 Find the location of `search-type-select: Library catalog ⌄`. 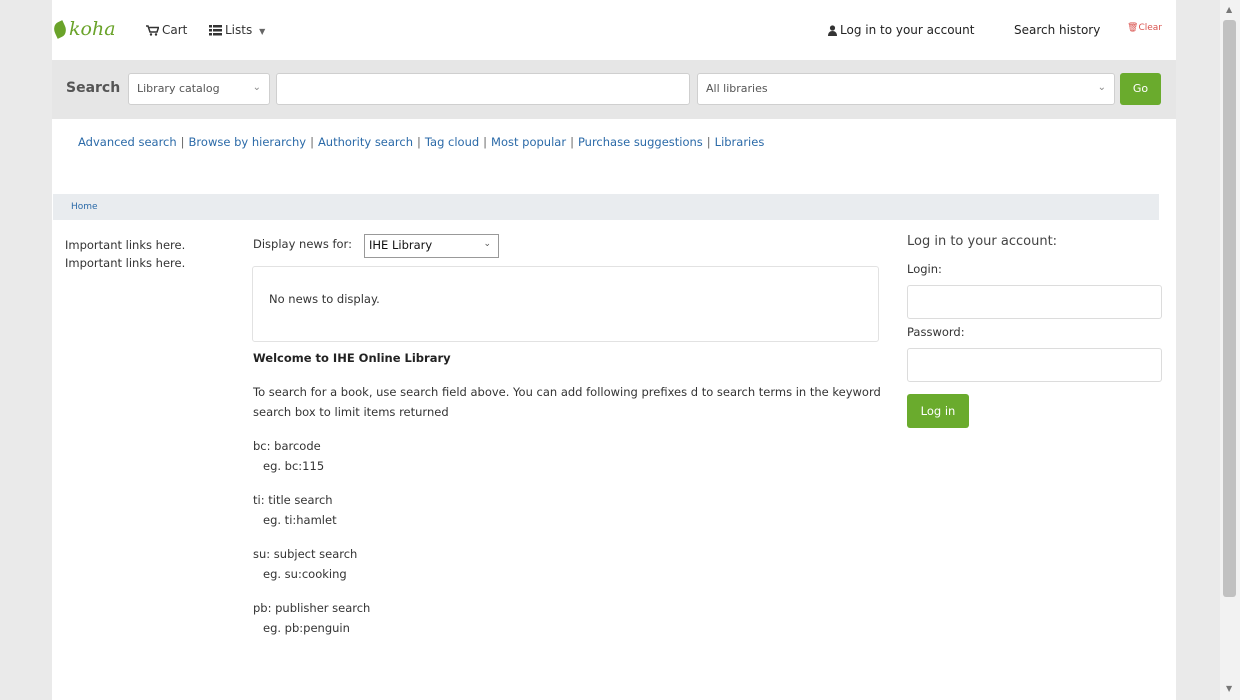

search-type-select: Library catalog ⌄ is located at coordinates (199, 89).